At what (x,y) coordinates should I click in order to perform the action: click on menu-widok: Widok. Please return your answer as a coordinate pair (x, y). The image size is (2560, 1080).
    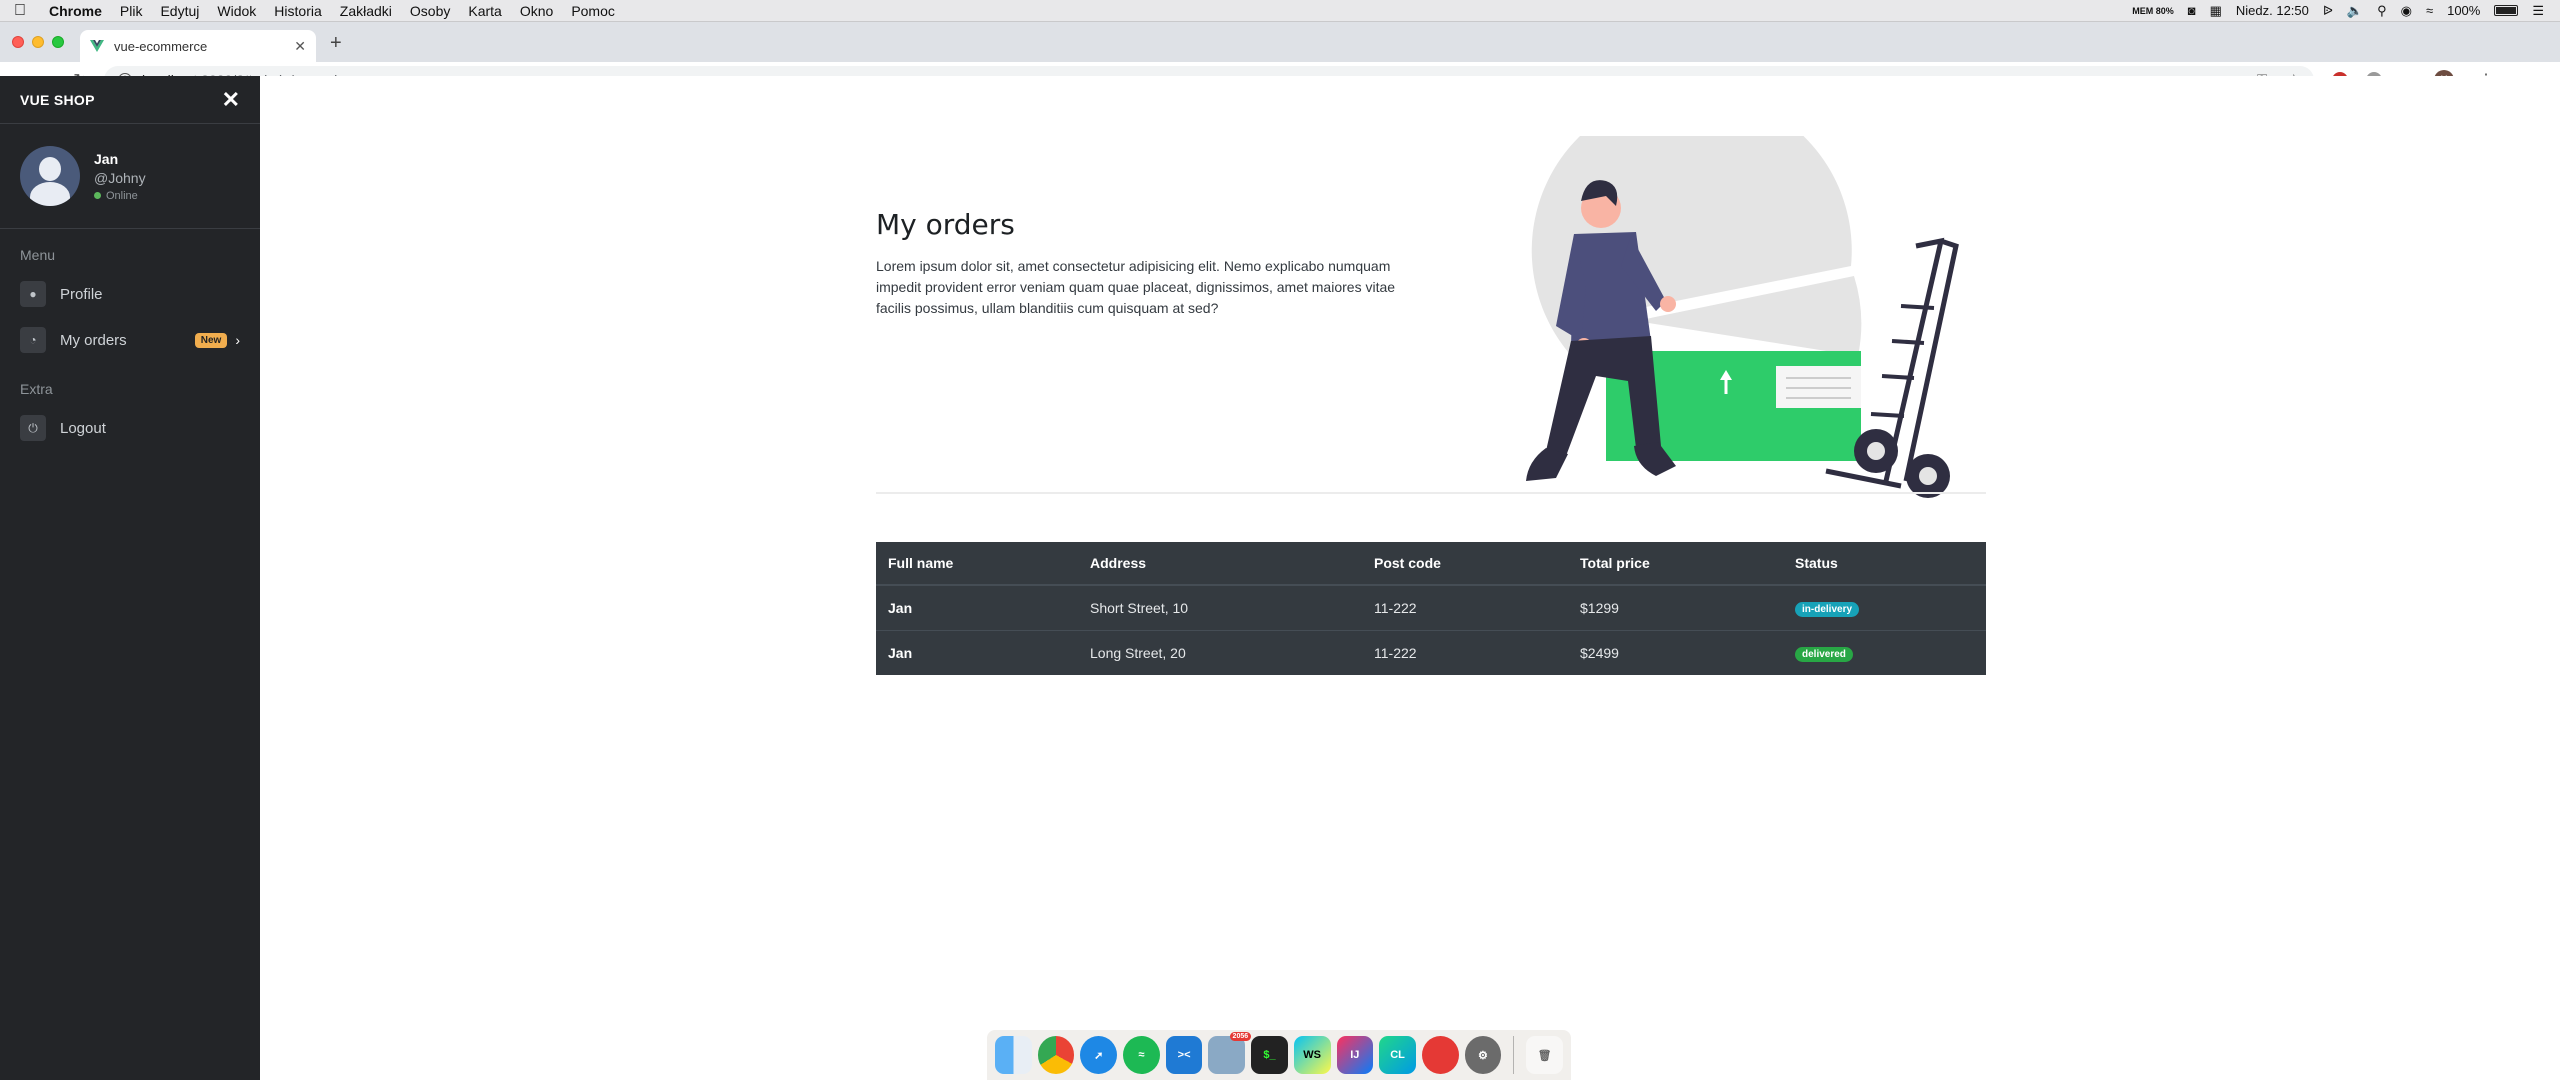
    Looking at the image, I should click on (236, 11).